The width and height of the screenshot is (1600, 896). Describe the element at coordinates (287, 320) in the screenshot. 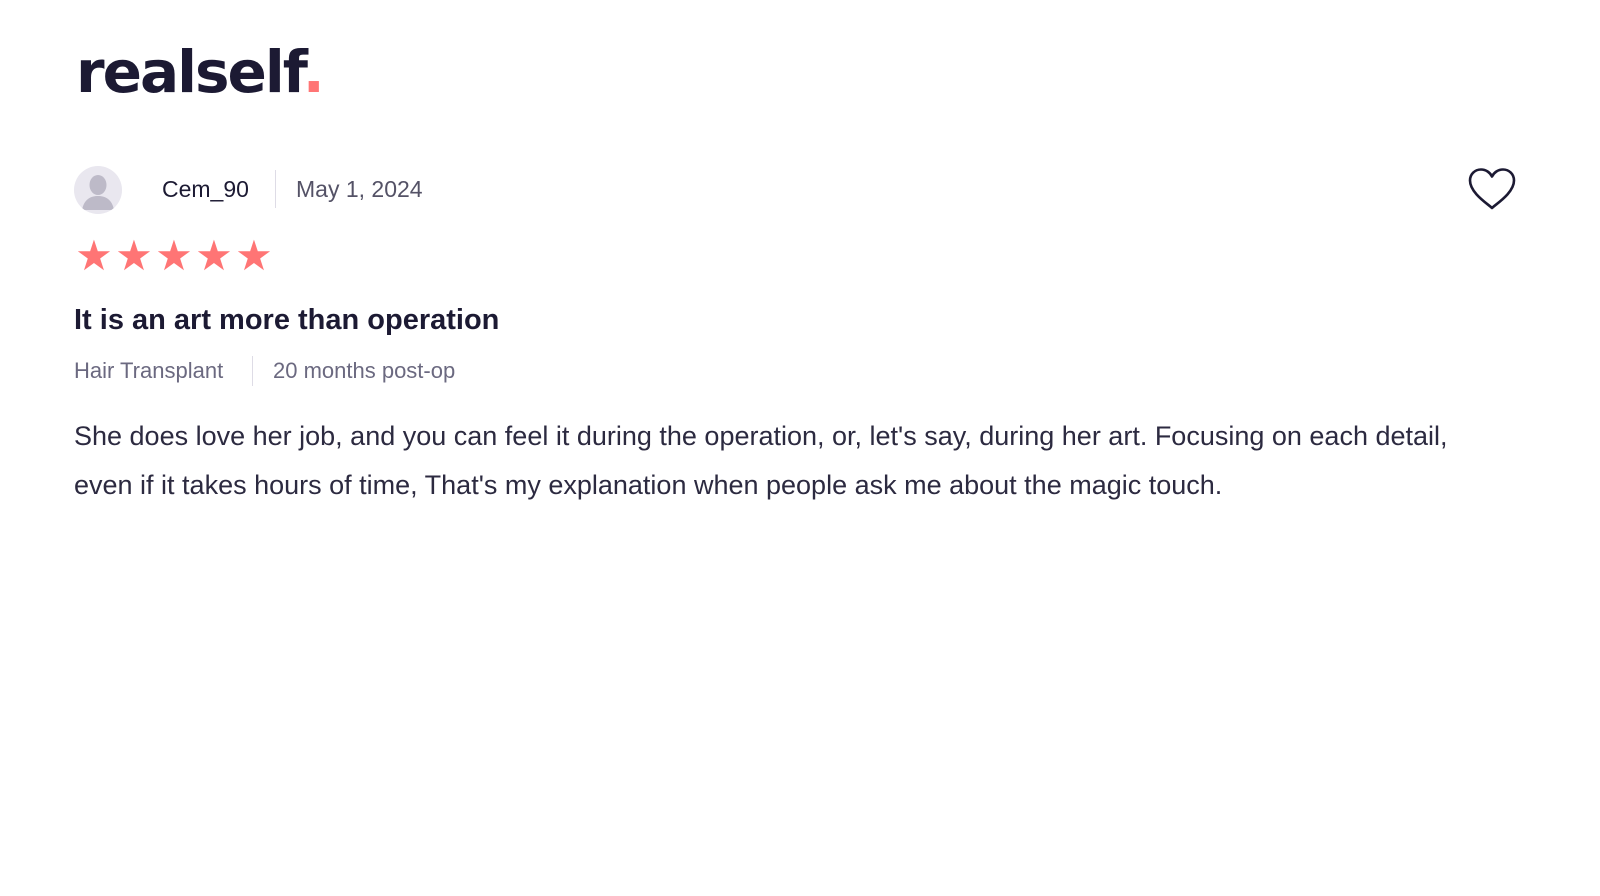

I see `review-title: It is an art more than operation` at that location.